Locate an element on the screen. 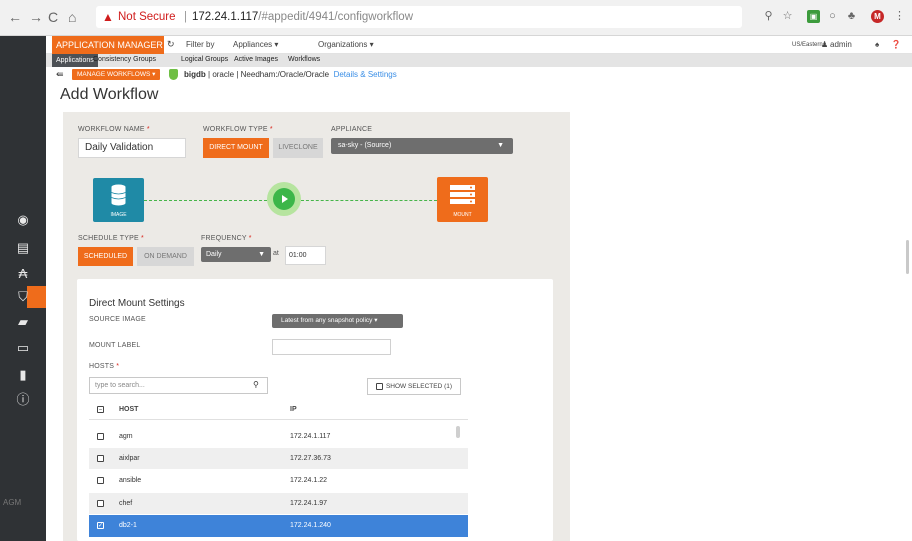 This screenshot has width=912, height=541. host-name: ansible is located at coordinates (130, 480).